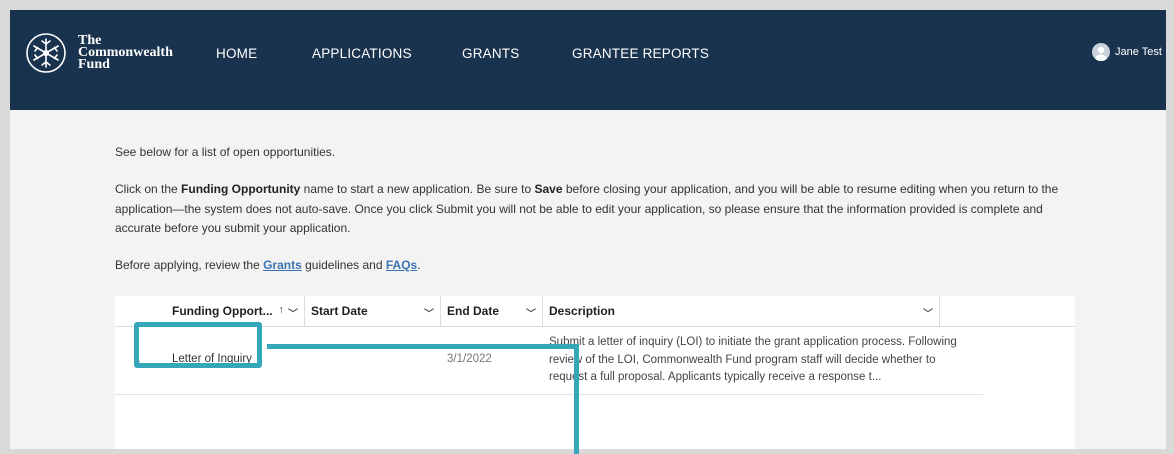 The image size is (1174, 454). What do you see at coordinates (548, 189) in the screenshot?
I see `save-bold: Save` at bounding box center [548, 189].